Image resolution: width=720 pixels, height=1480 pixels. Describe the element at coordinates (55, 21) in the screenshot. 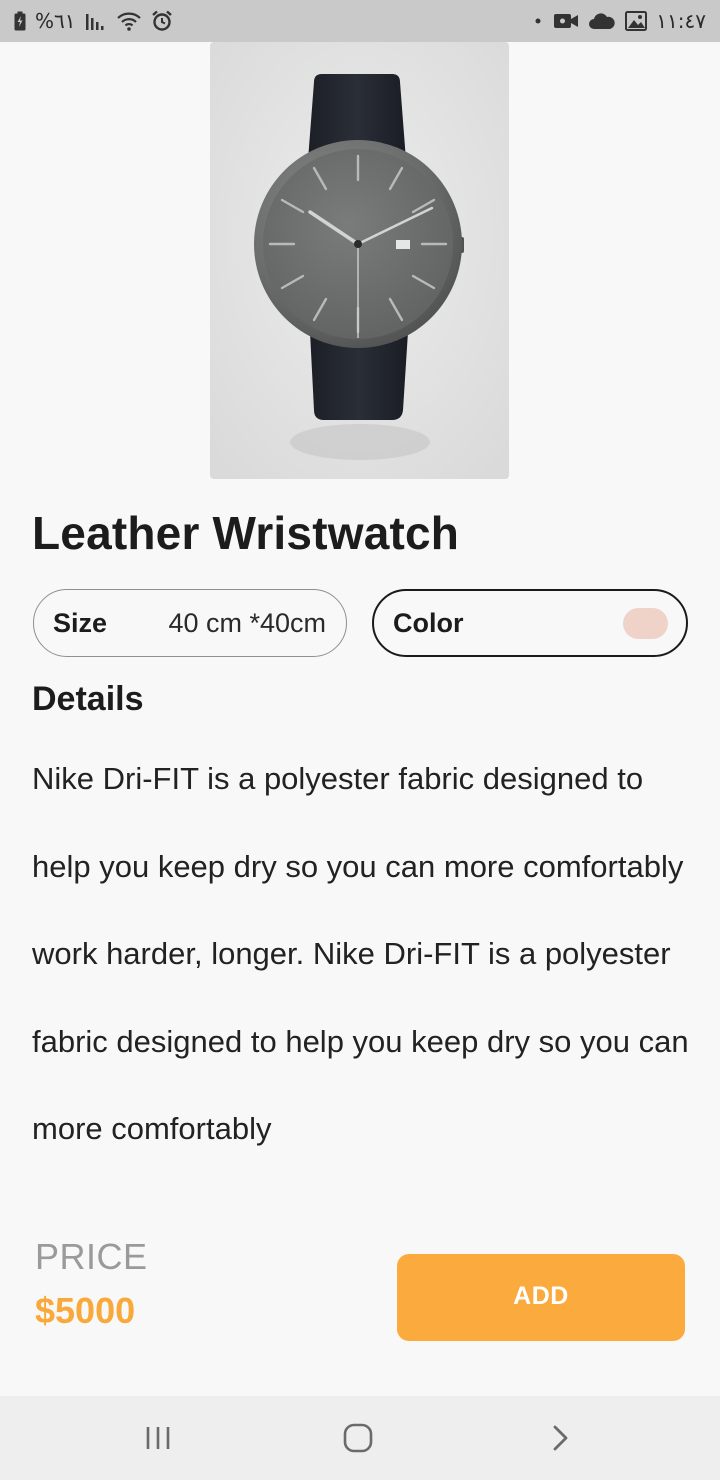

I see `battery-percent: %٦١` at that location.